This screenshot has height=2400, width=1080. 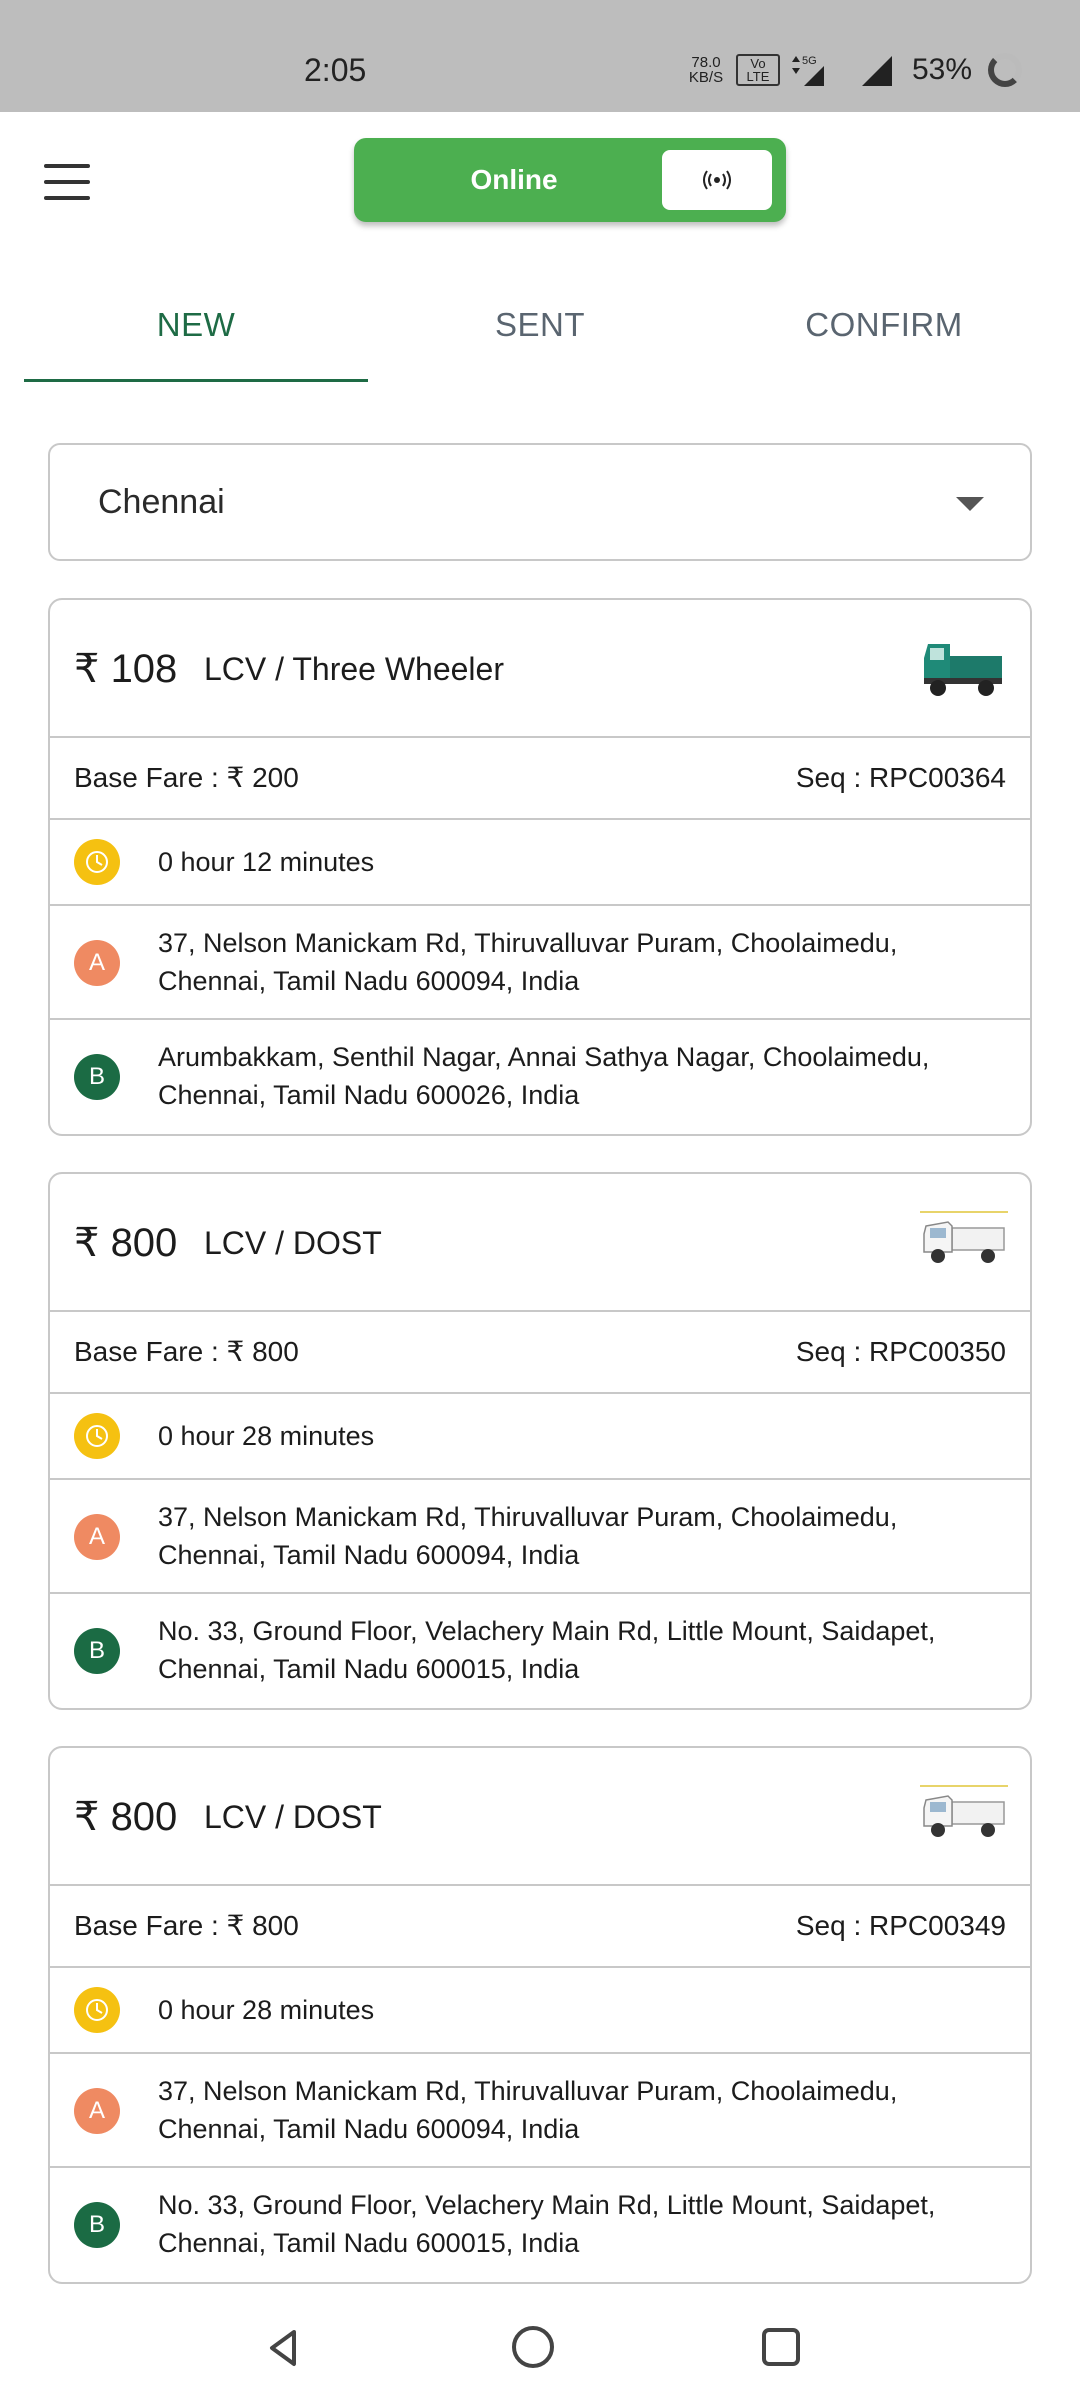 What do you see at coordinates (67, 182) in the screenshot?
I see `hamburger-menu-icon` at bounding box center [67, 182].